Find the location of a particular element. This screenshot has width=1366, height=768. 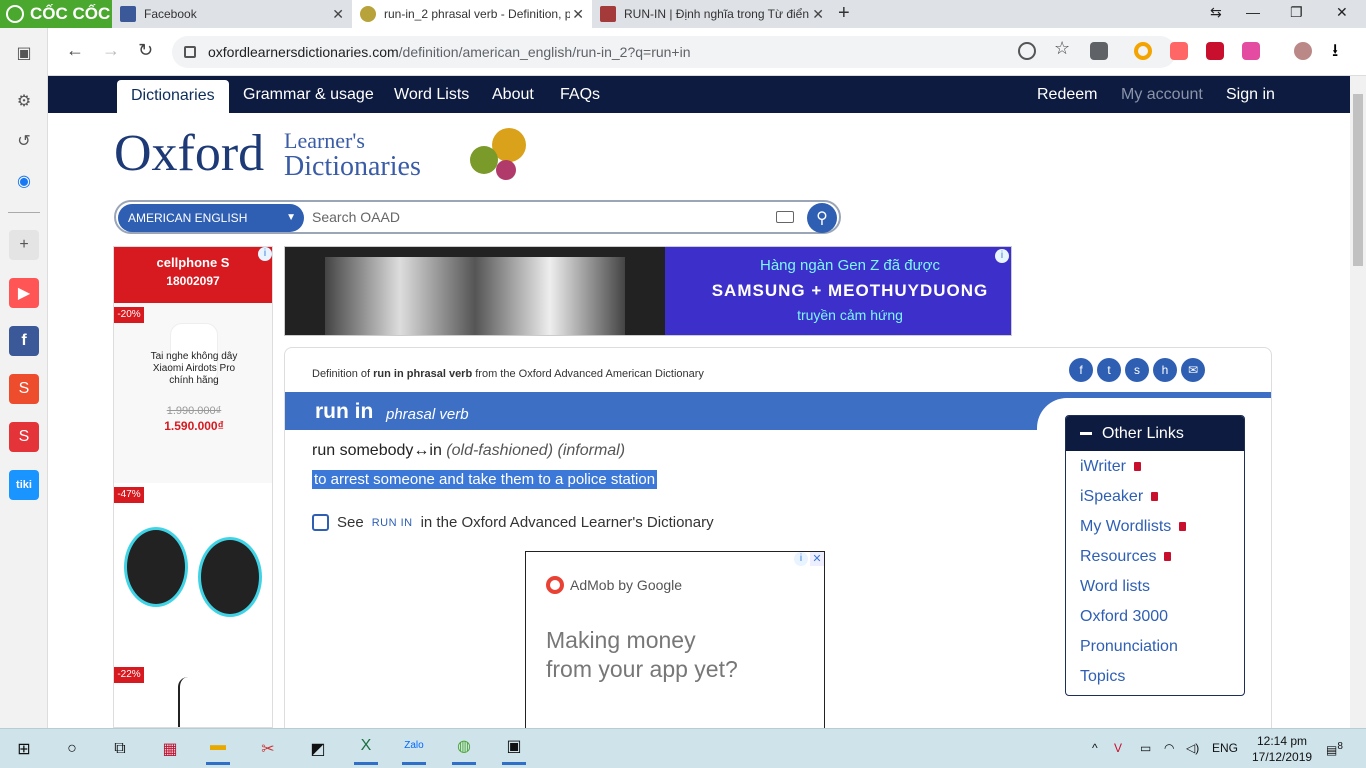

coccoc-logo-text: CỐC CỐC is located at coordinates (70, 13).